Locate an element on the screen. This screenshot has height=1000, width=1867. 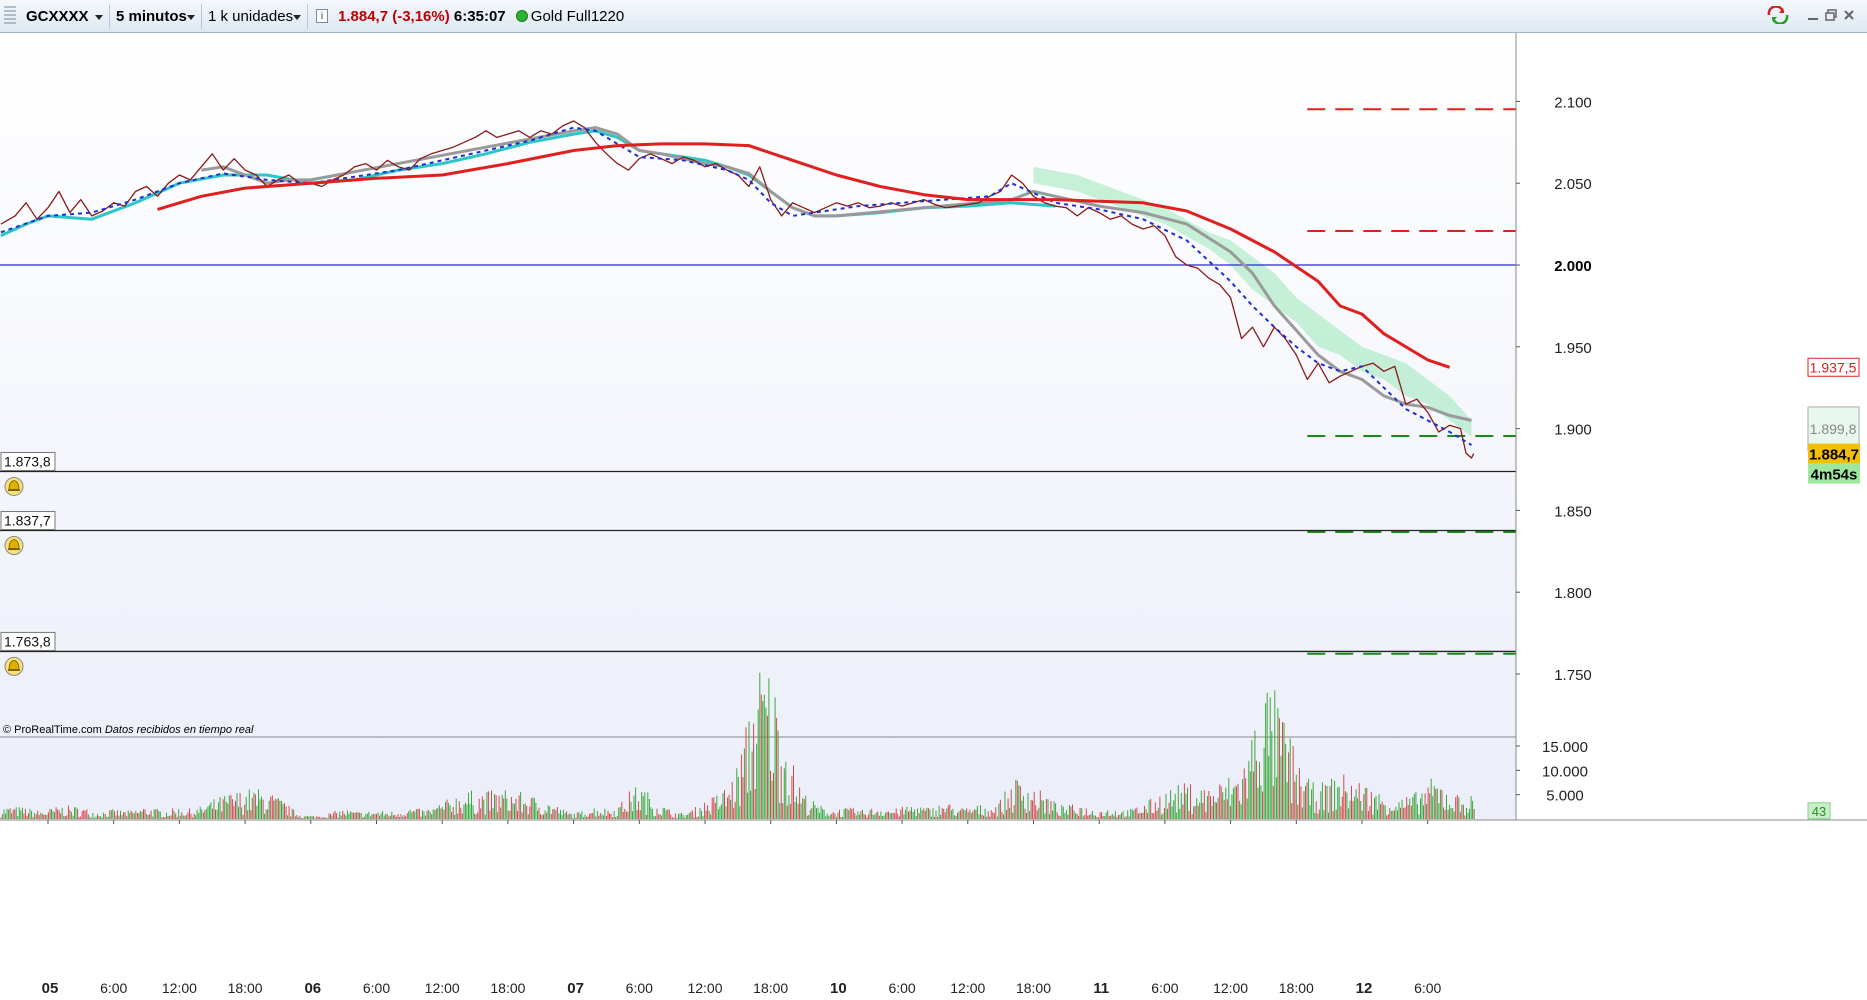
series-line-ma-cyan is located at coordinates (528, 183).